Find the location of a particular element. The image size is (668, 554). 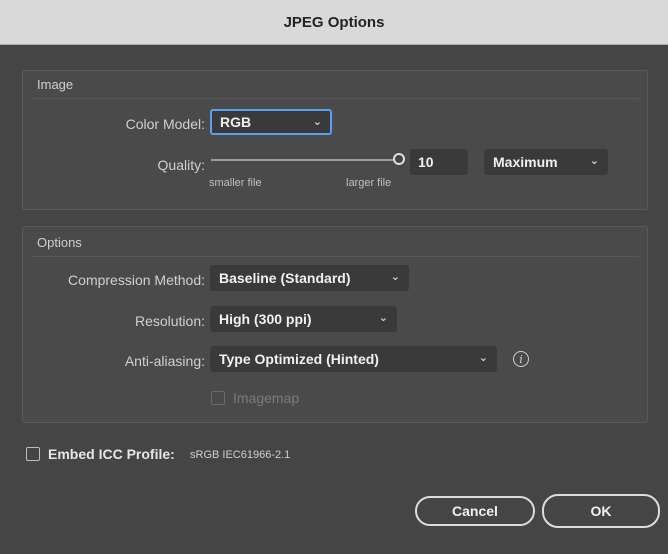

quality-input: 10 is located at coordinates (439, 162).